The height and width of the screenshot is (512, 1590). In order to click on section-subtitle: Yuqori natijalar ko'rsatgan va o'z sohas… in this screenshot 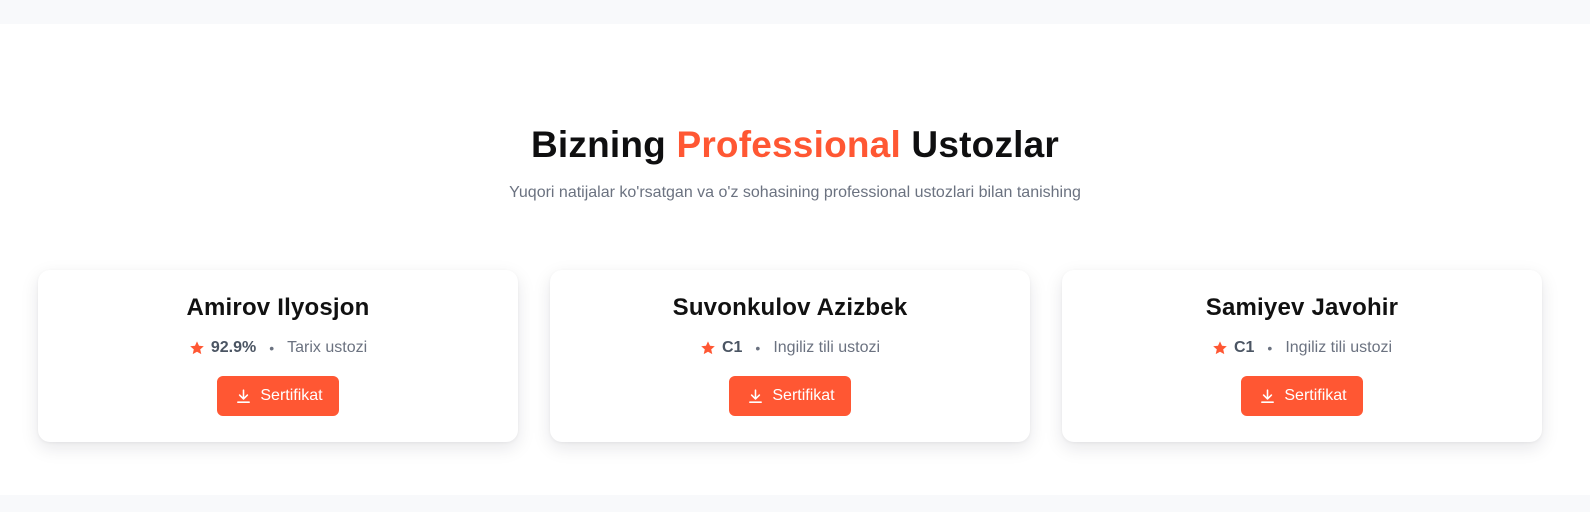, I will do `click(795, 192)`.